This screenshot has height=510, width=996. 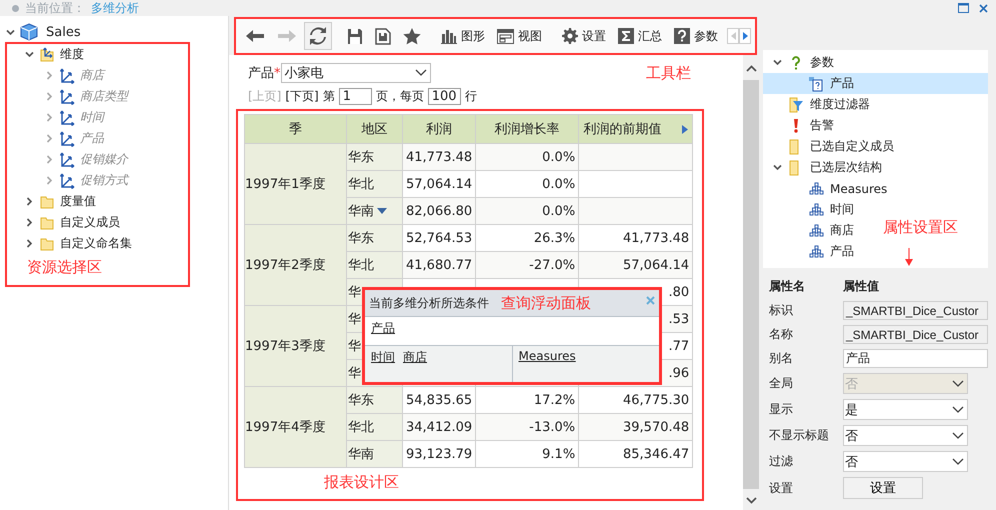 I want to click on tree-item: 维度过滤器, so click(x=816, y=104).